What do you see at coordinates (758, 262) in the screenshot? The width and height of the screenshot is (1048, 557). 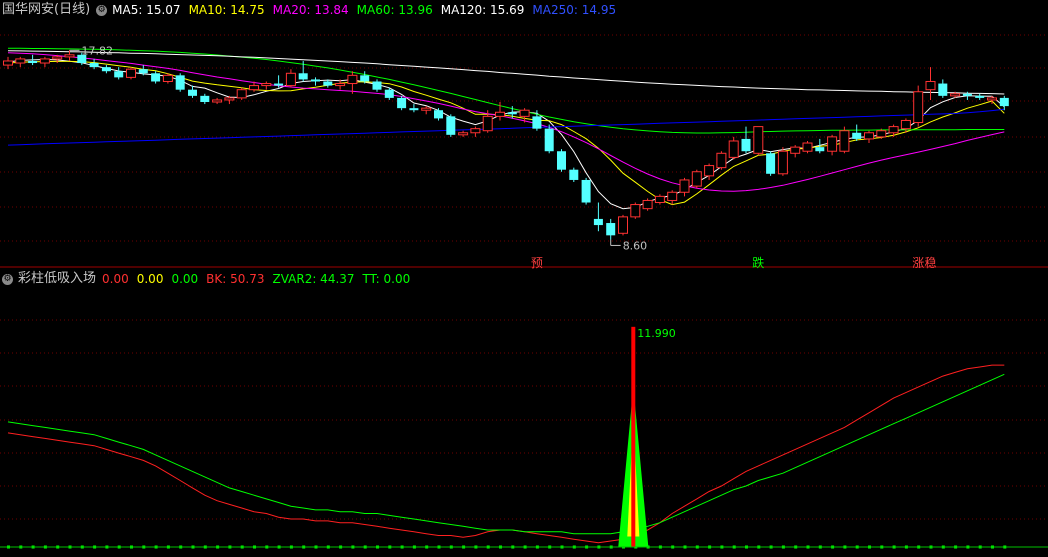 I see `signal-label: 跌` at bounding box center [758, 262].